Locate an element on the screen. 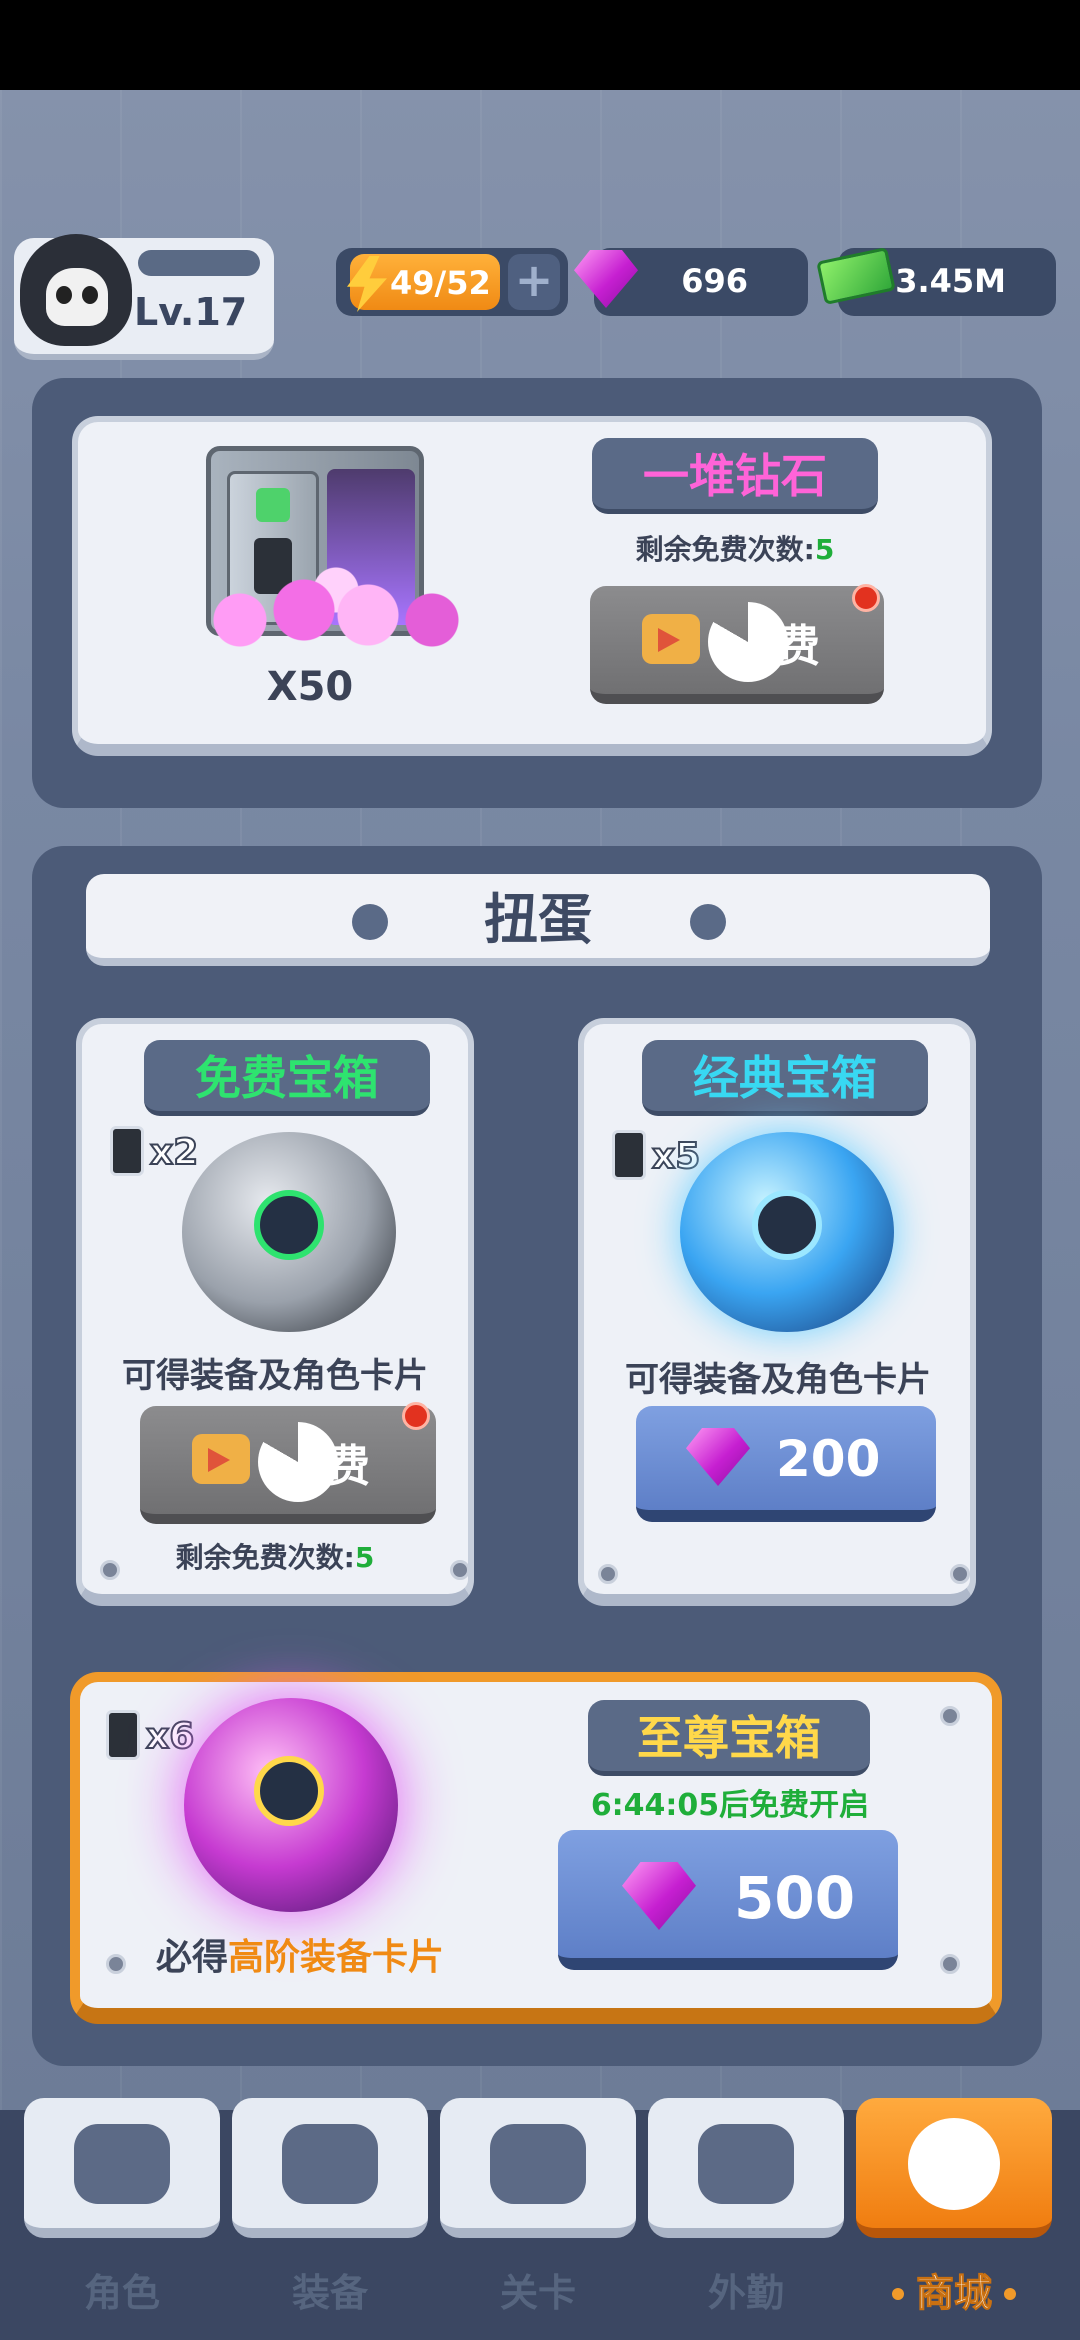 Image resolution: width=1080 pixels, height=2340 pixels. player-level: Lv.17 is located at coordinates (191, 312).